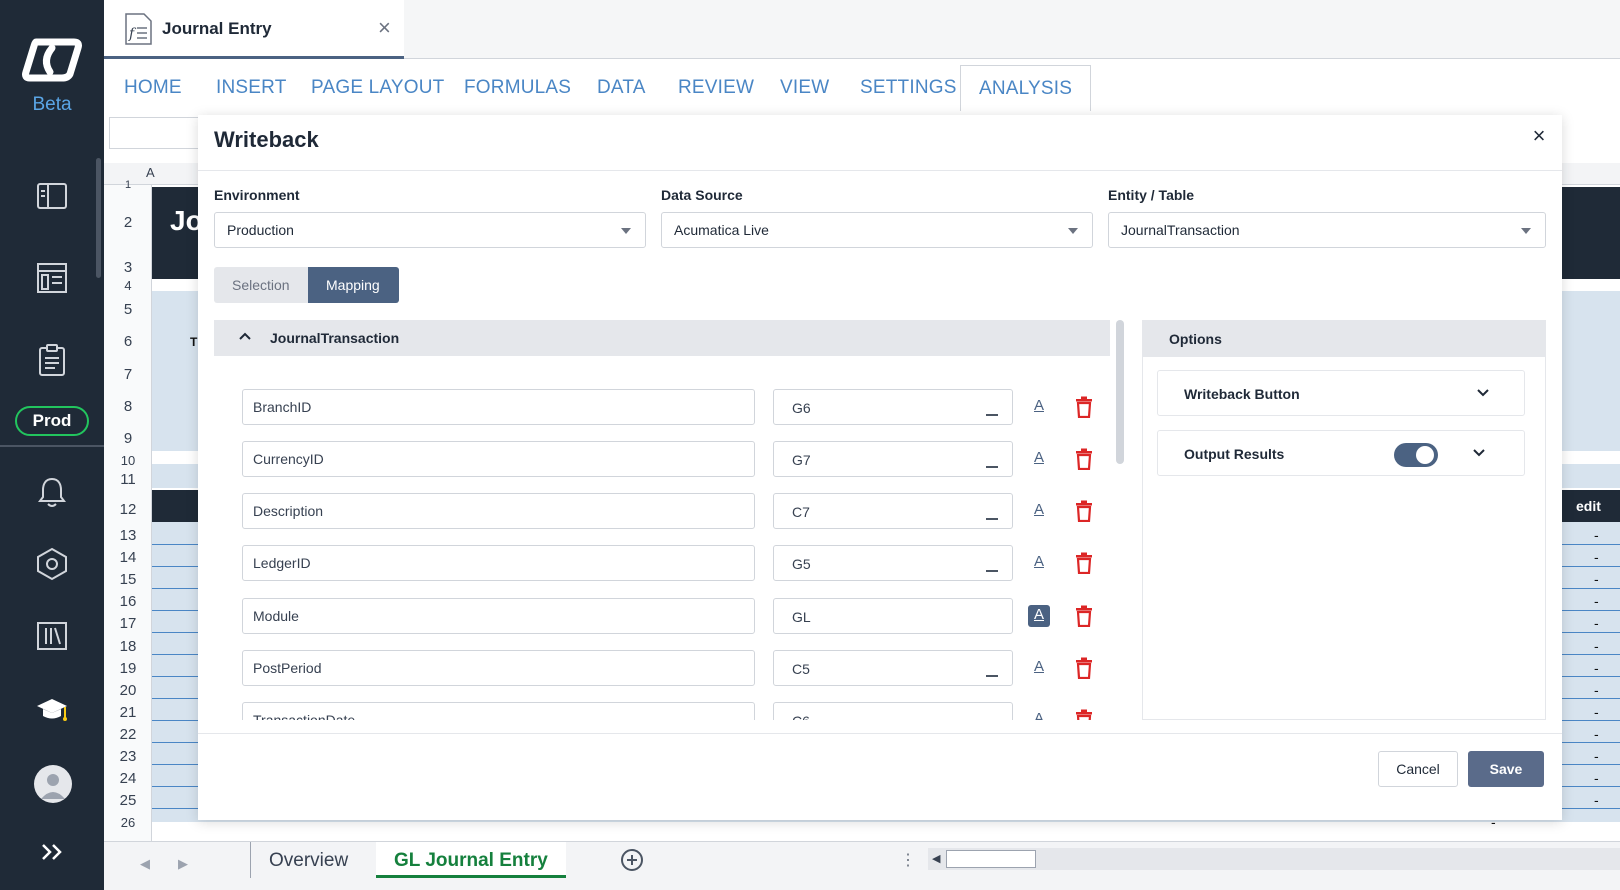 The height and width of the screenshot is (890, 1620). Describe the element at coordinates (1539, 136) in the screenshot. I see `close-dialog-icon: ×` at that location.